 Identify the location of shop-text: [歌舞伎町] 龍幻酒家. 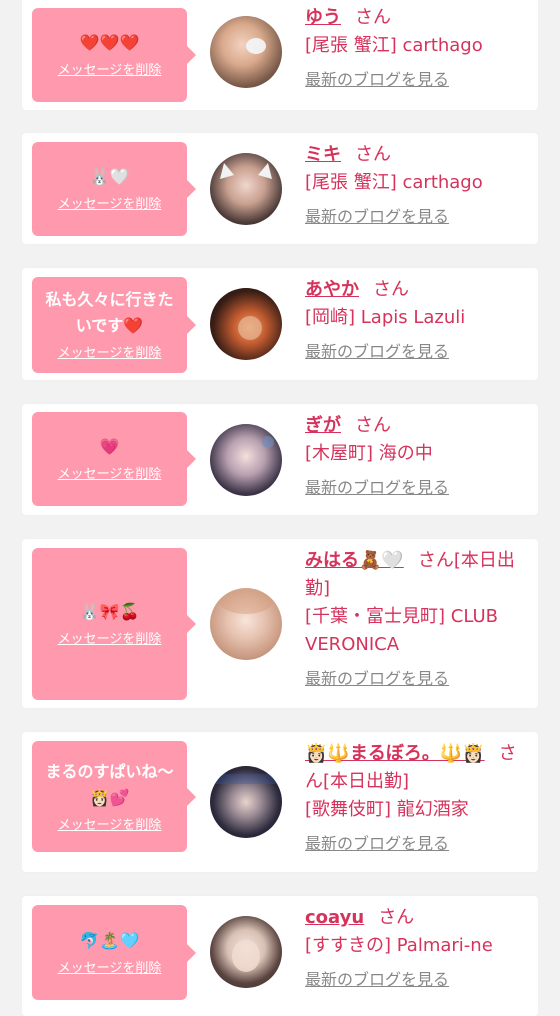
(387, 809).